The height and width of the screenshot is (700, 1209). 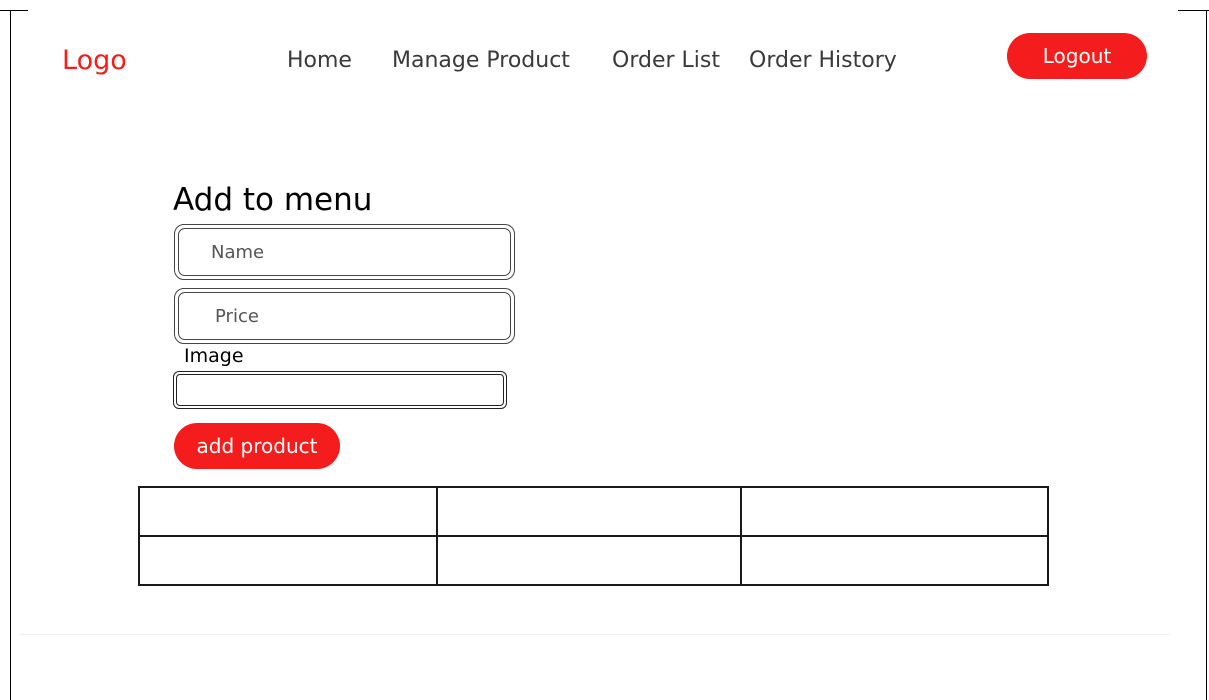 I want to click on price-field, so click(x=344, y=316).